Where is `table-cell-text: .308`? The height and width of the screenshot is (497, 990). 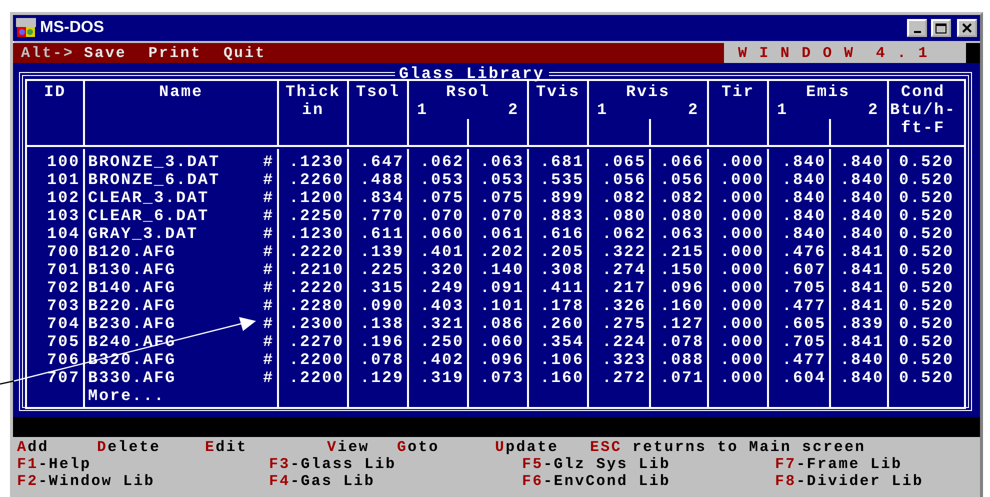 table-cell-text: .308 is located at coordinates (561, 270).